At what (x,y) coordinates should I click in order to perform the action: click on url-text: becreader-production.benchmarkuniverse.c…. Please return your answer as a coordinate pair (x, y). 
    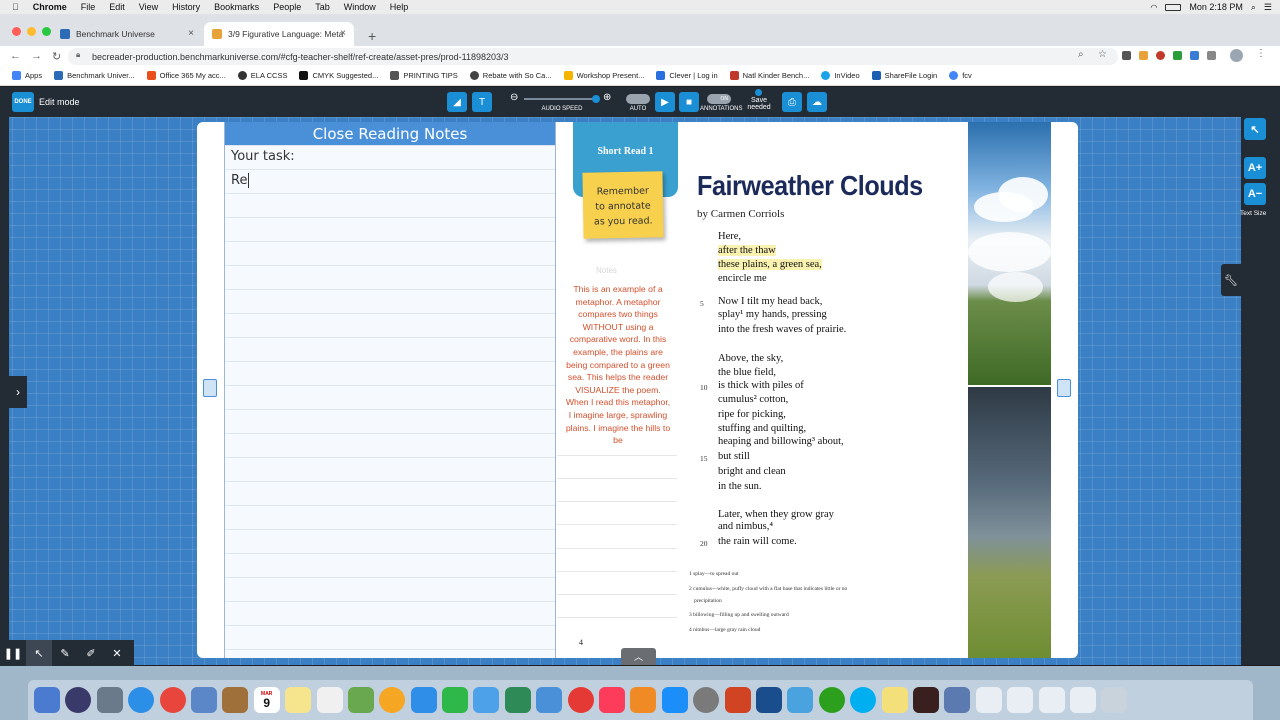
    Looking at the image, I should click on (300, 57).